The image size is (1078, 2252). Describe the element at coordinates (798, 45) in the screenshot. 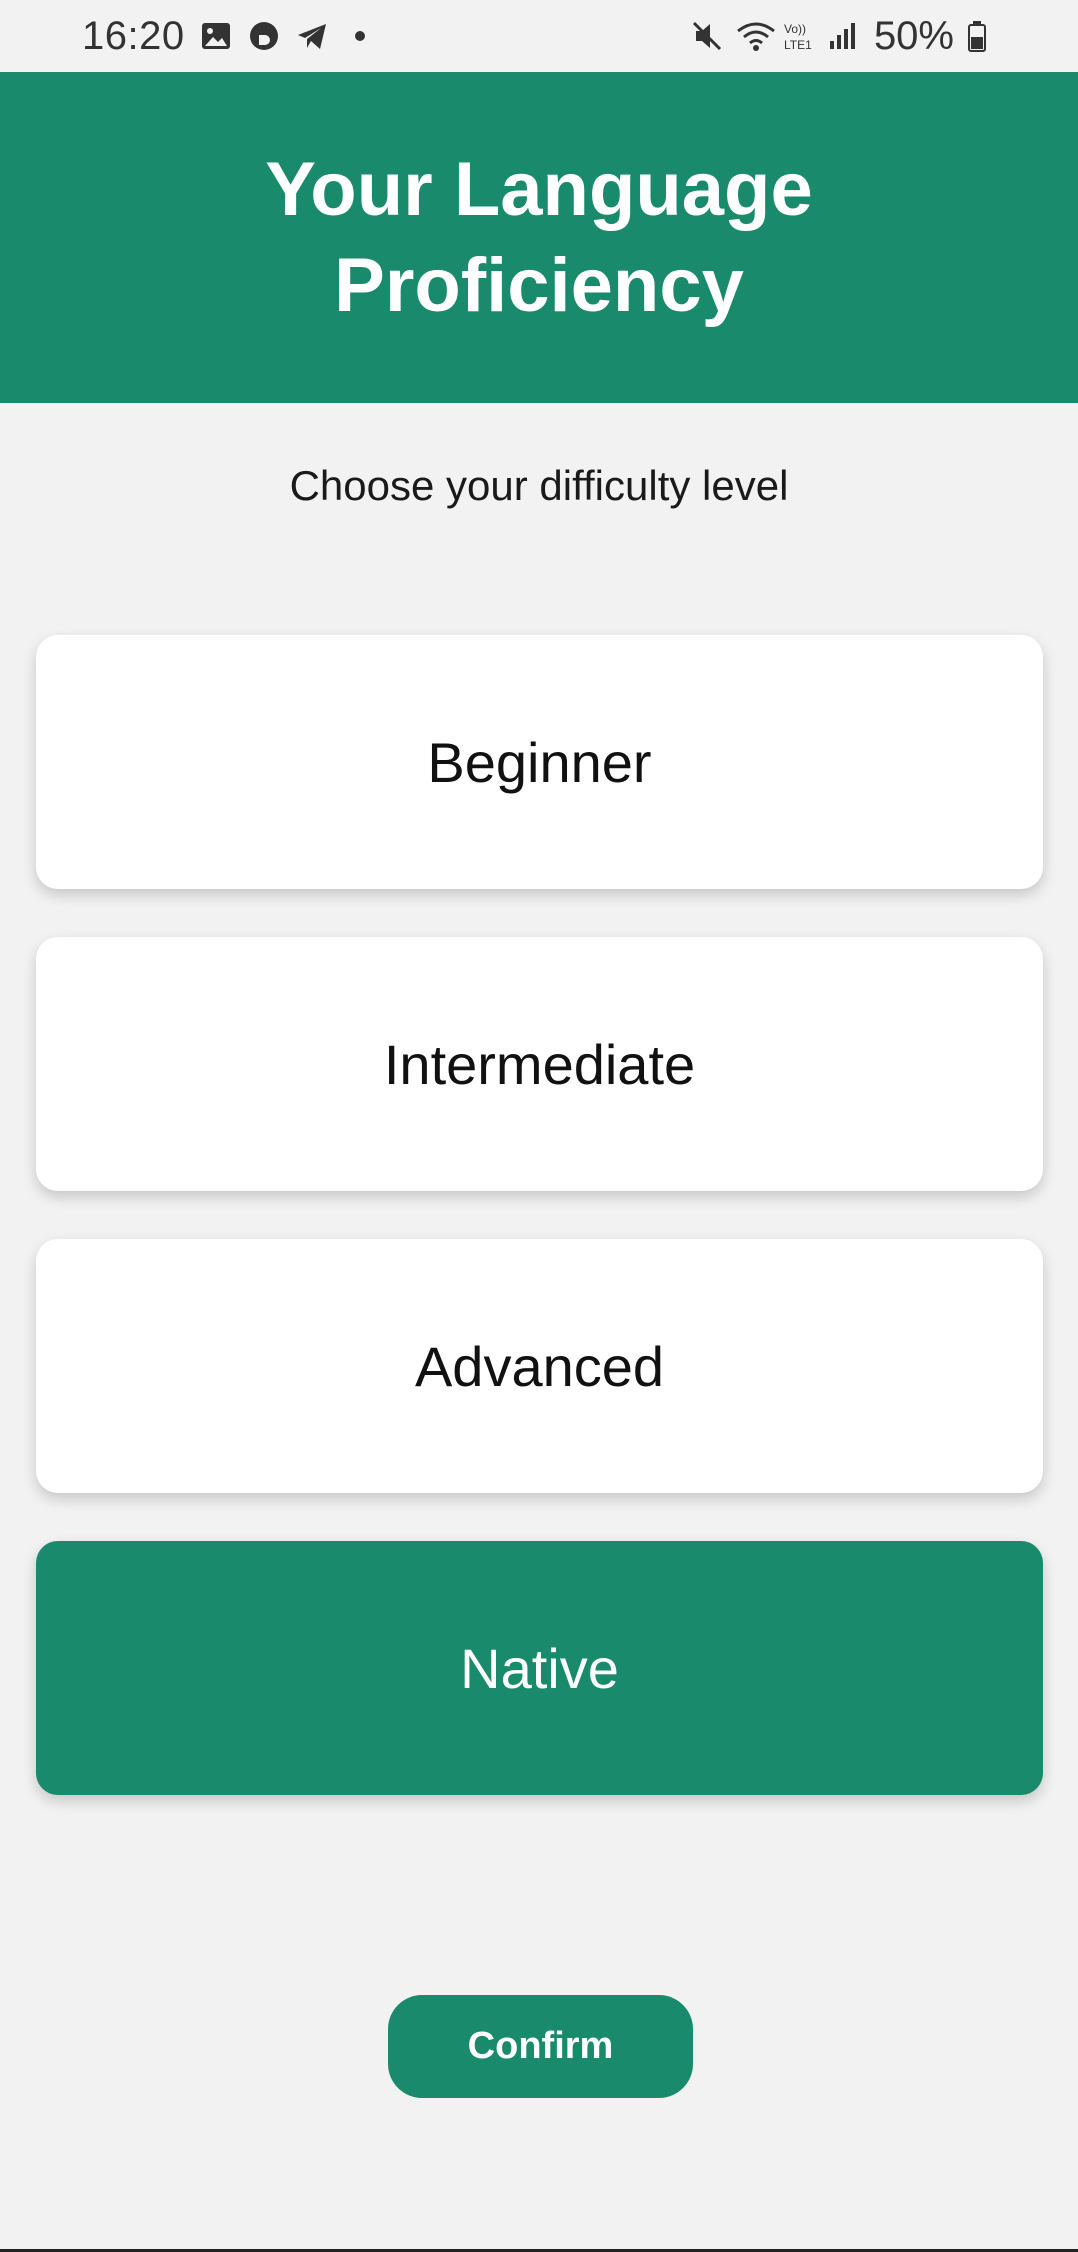

I see `svg-text: LTE1` at that location.